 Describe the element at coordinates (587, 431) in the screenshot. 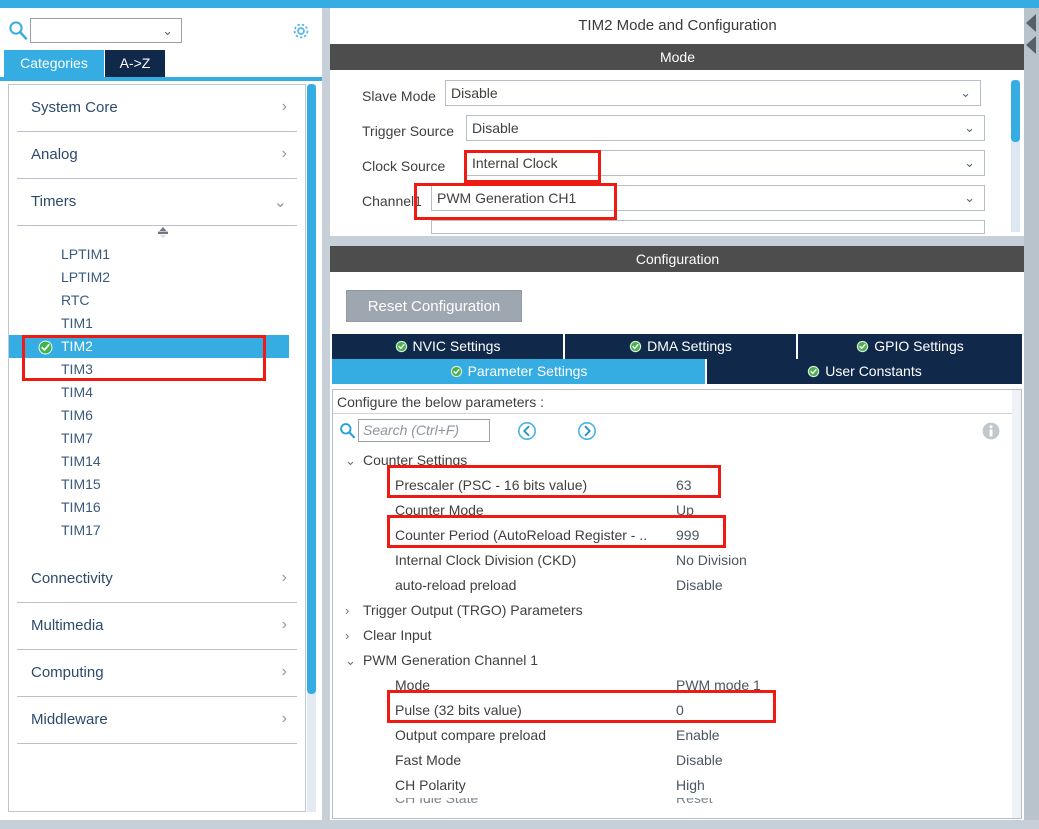

I see `next-icon` at that location.